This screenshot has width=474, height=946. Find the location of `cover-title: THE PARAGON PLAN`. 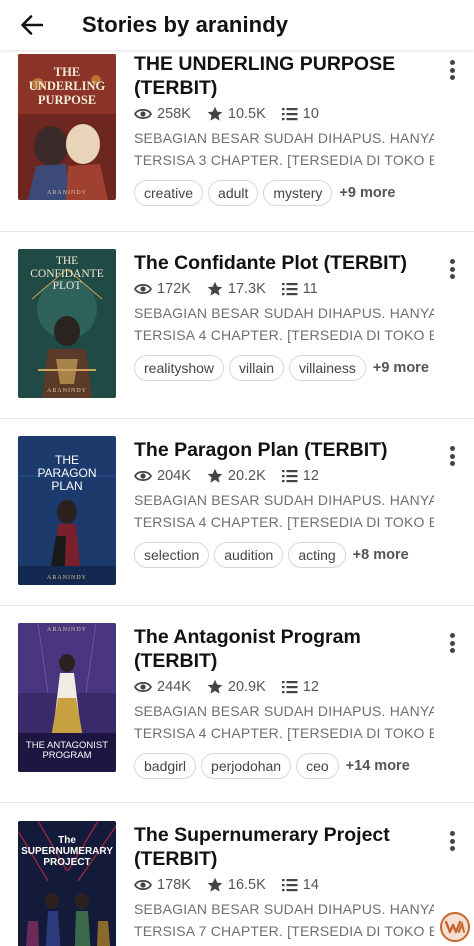

cover-title: THE PARAGON PLAN is located at coordinates (67, 473).